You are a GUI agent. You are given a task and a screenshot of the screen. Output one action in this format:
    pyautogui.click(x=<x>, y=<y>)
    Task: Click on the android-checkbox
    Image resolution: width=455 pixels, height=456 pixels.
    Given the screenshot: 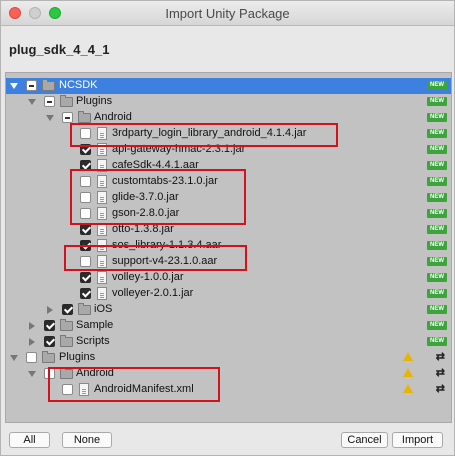 What is the action you would take?
    pyautogui.click(x=67, y=117)
    